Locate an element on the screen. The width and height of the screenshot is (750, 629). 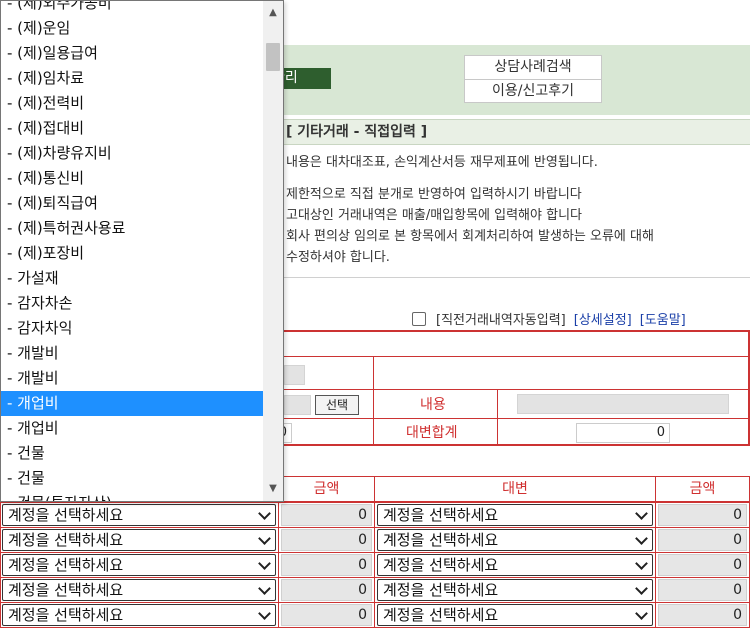
credit-amount-header: 금액 is located at coordinates (702, 489).